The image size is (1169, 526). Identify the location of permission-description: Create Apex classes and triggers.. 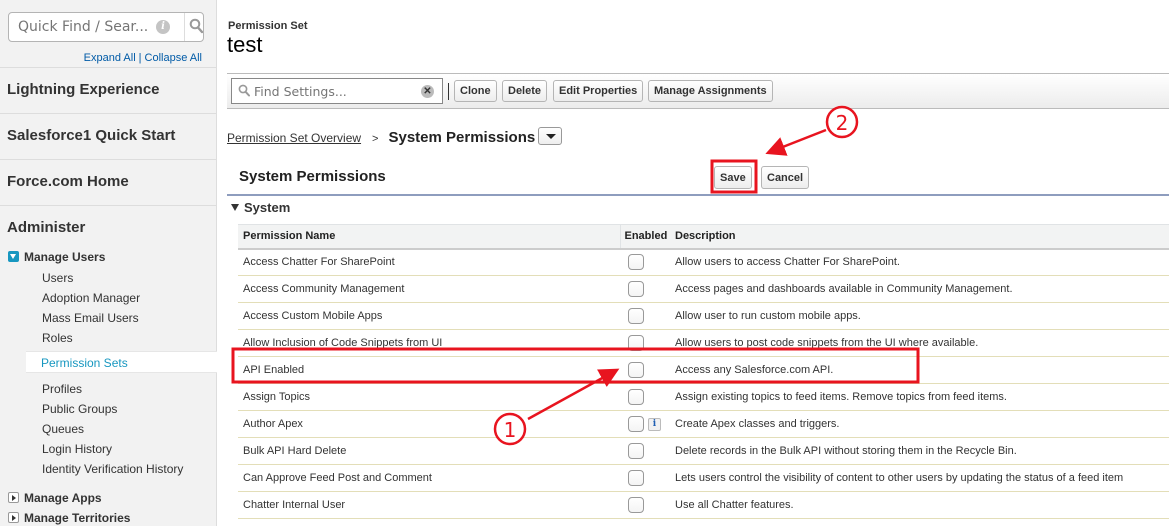
(920, 424).